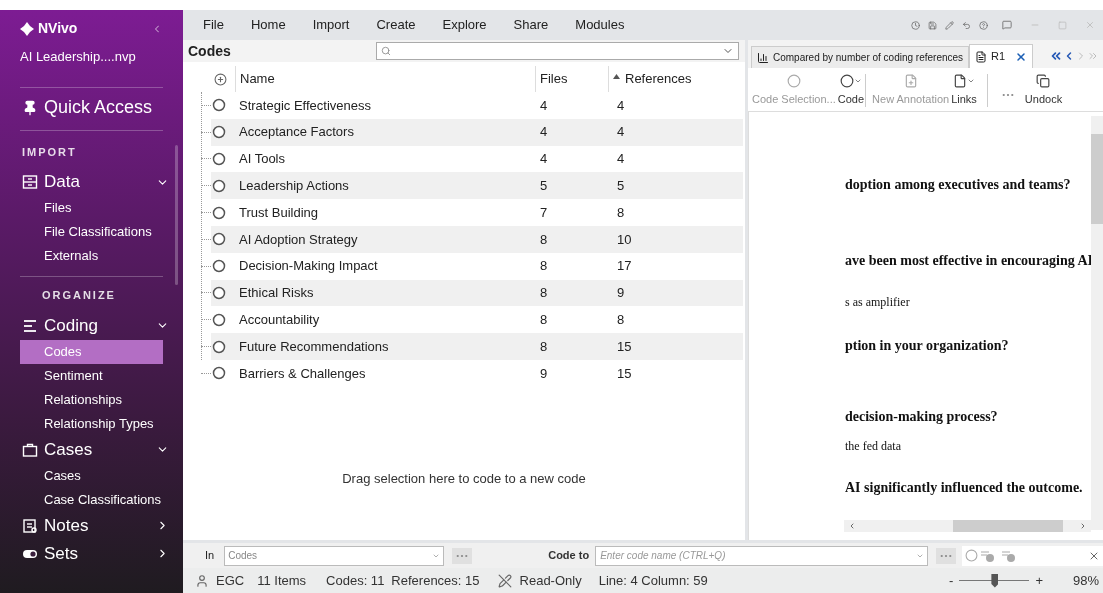 Image resolution: width=1103 pixels, height=593 pixels. Describe the element at coordinates (91, 423) in the screenshot. I see `nav-item: Relationship Types` at that location.